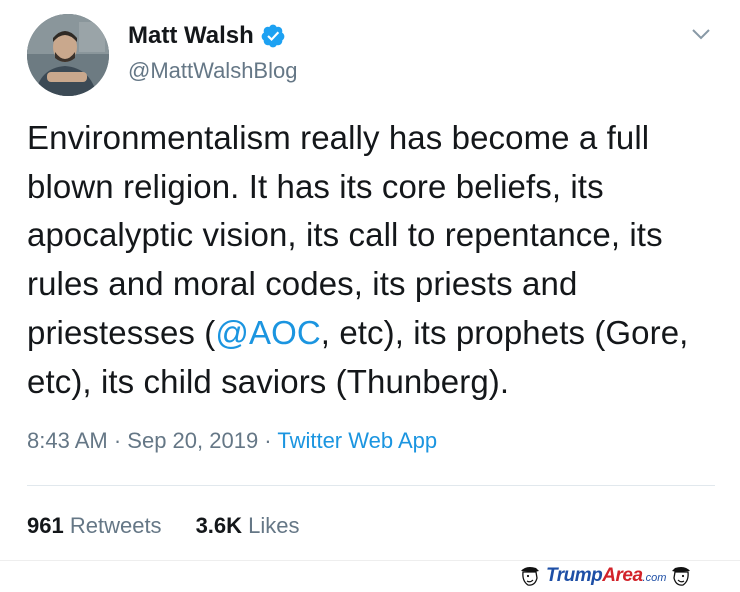 This screenshot has width=740, height=592. I want to click on tweet-meta: 8:43 AM · Sep 20, 2019 · Twitter Web App, so click(232, 441).